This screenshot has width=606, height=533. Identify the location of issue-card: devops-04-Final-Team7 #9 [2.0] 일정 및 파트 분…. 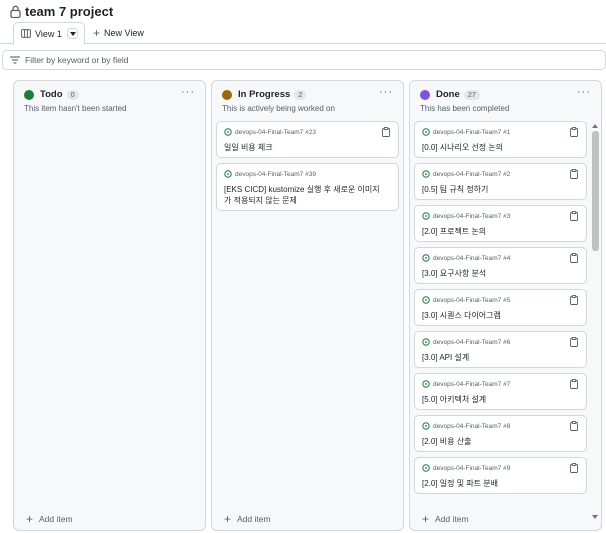
(500, 475).